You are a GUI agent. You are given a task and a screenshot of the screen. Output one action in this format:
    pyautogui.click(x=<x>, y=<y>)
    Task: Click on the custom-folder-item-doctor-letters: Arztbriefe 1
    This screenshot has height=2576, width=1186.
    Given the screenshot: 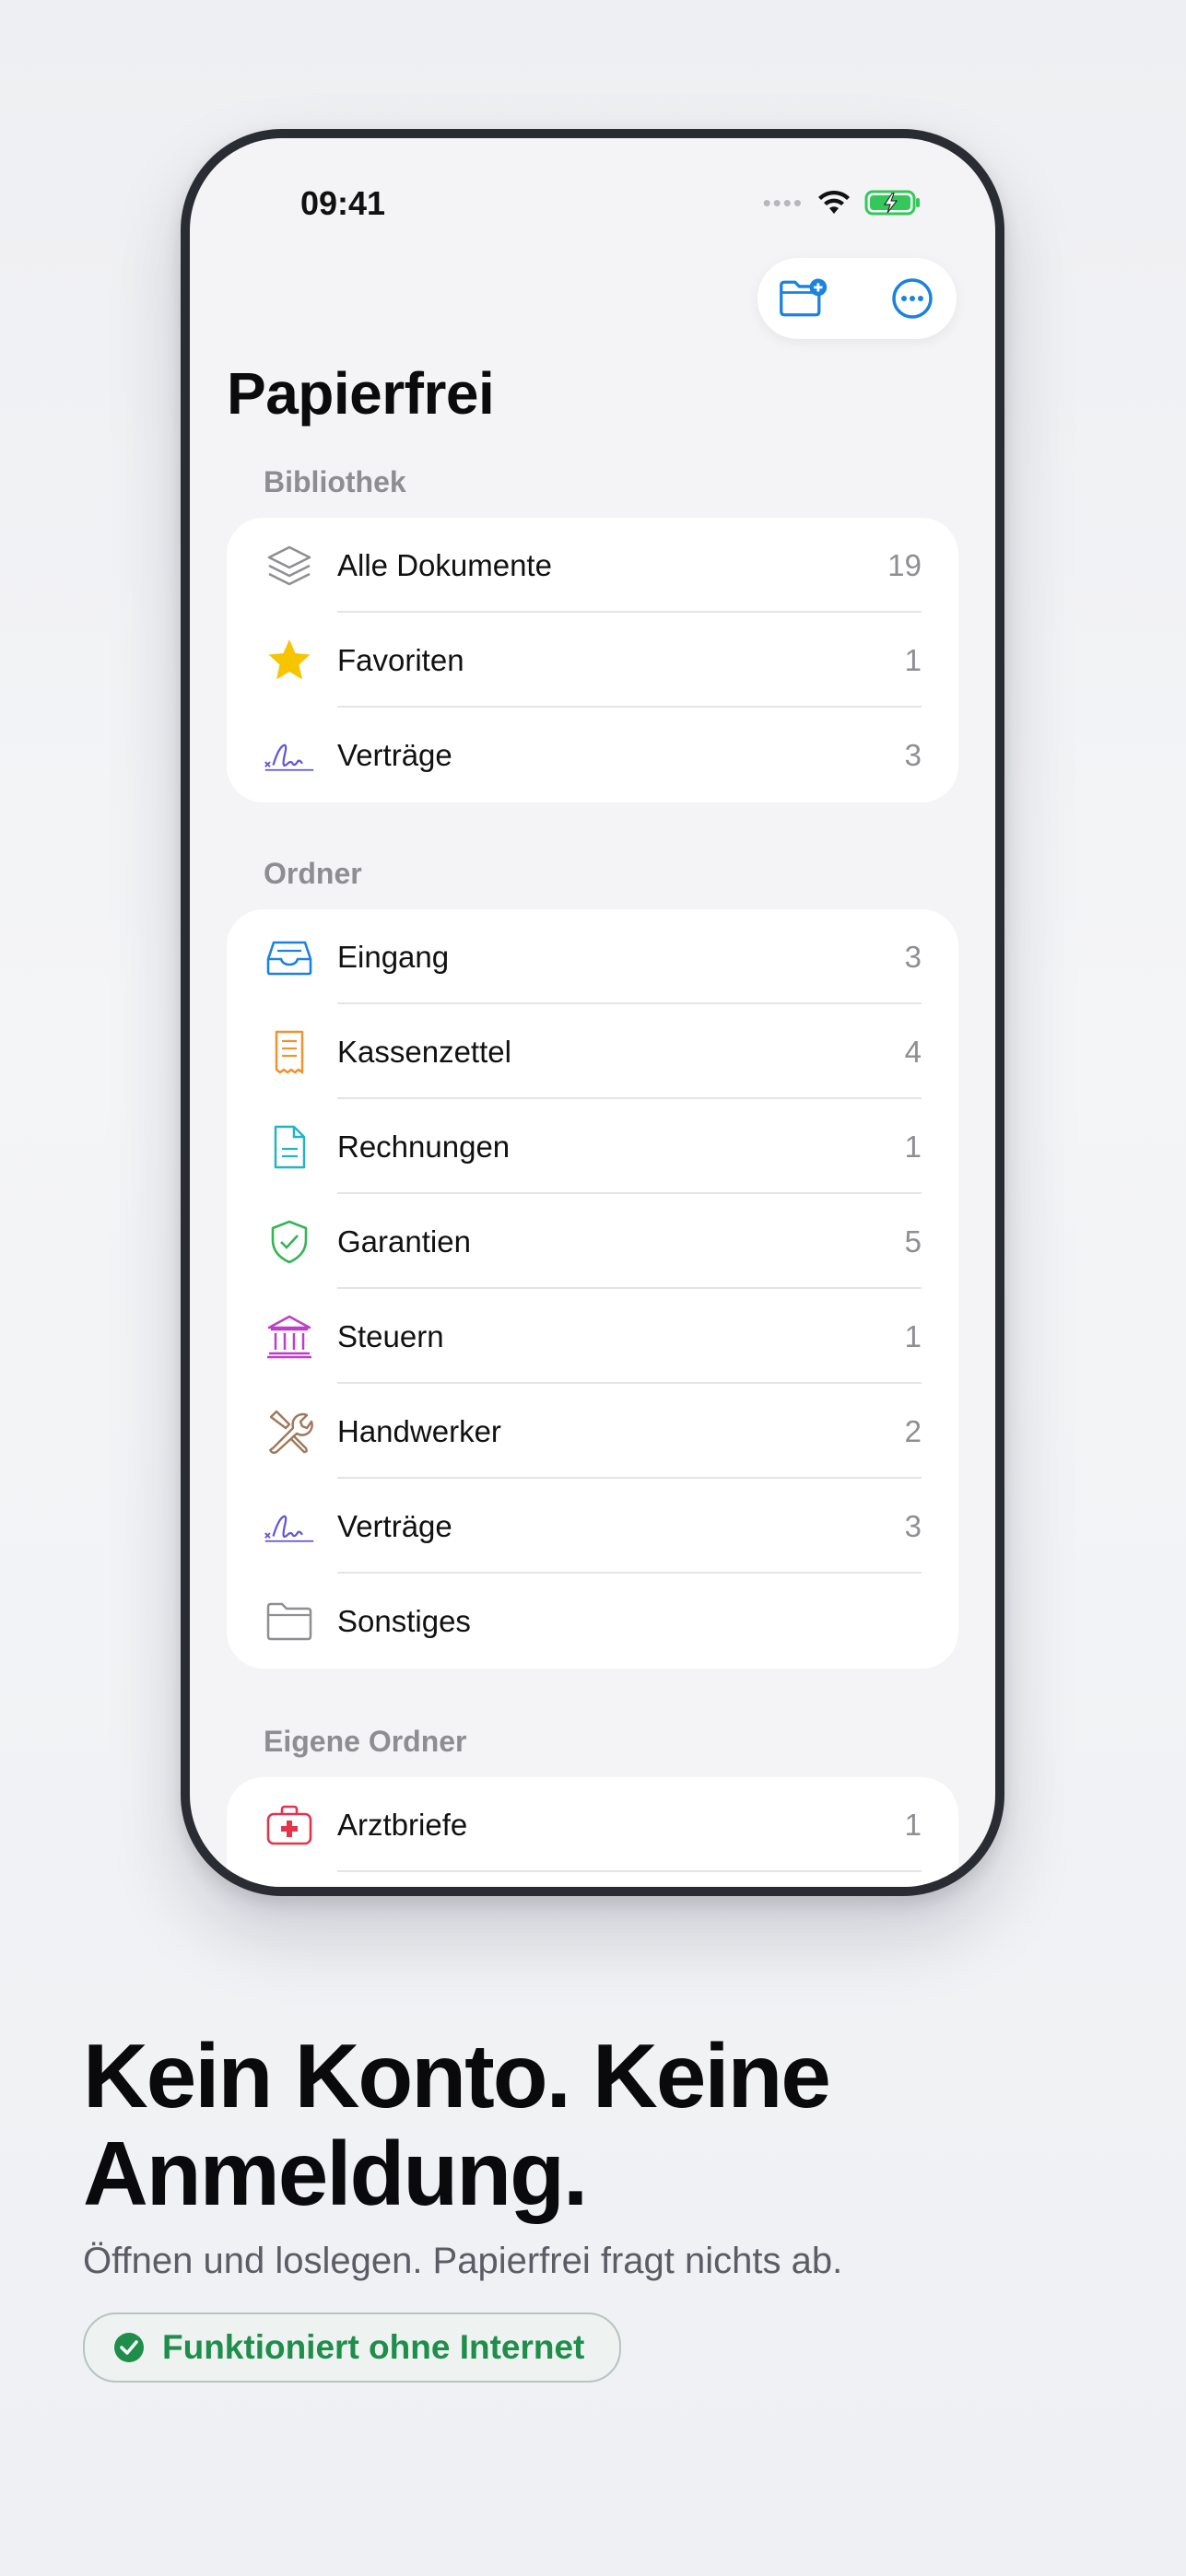 What is the action you would take?
    pyautogui.click(x=592, y=1824)
    